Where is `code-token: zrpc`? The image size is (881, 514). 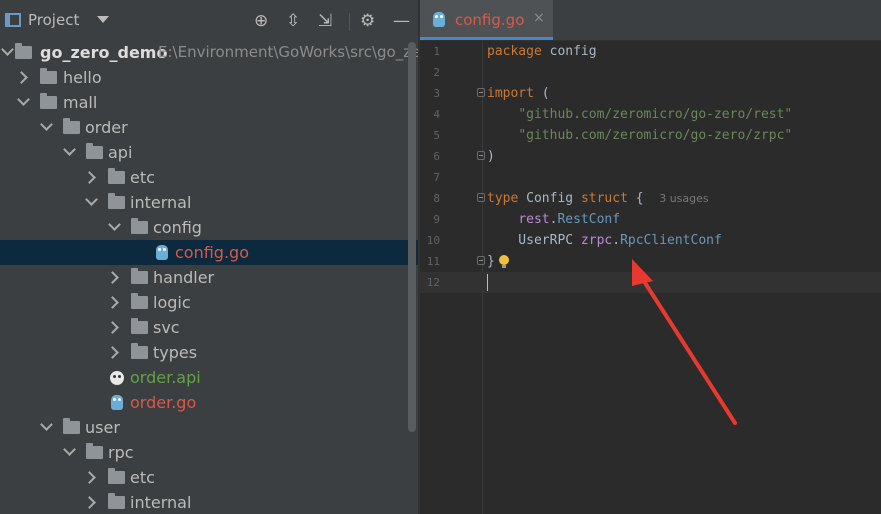
code-token: zrpc is located at coordinates (596, 240).